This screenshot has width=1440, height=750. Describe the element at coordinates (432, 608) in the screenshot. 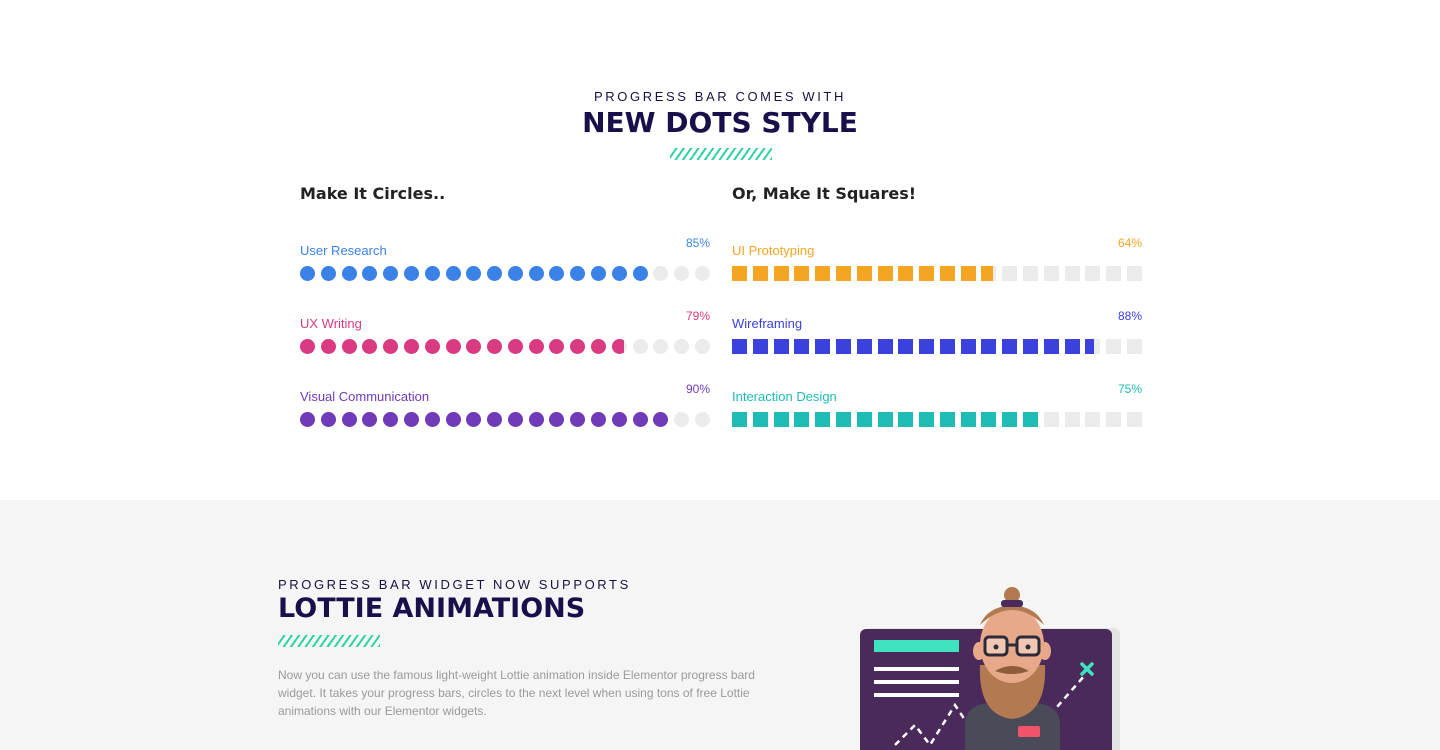

I see `section-title: LOTTIE ANIMATIONS` at that location.